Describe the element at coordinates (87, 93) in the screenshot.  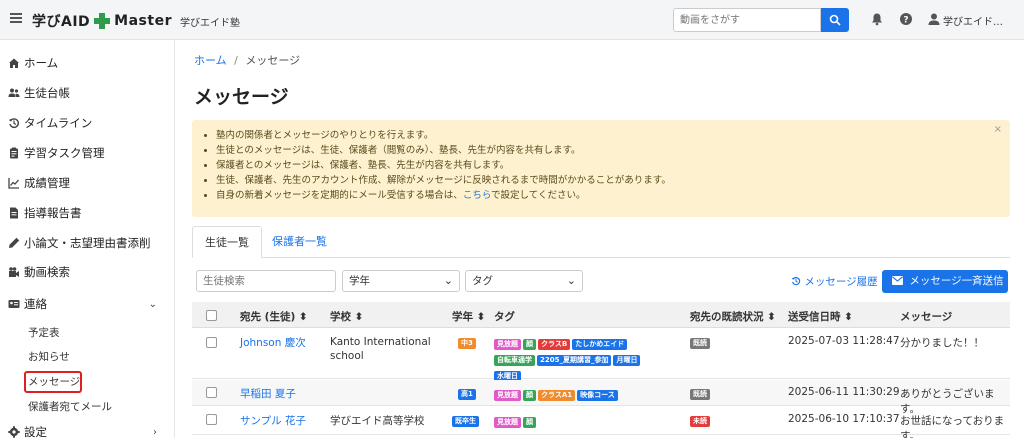
I see `sidebar-item-students: 生徒台帳` at that location.